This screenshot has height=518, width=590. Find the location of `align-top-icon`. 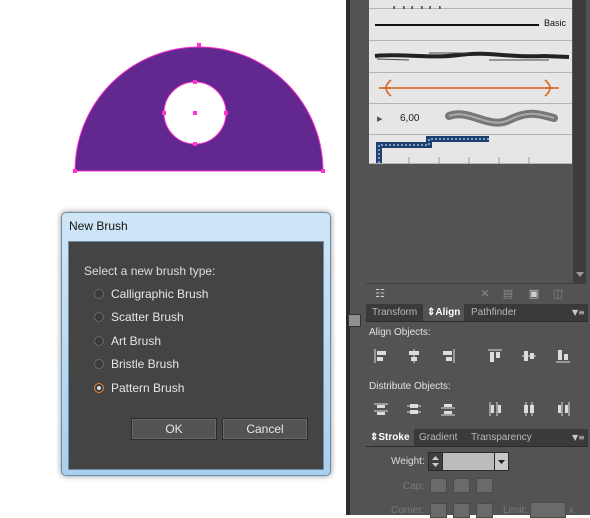

align-top-icon is located at coordinates (495, 356).